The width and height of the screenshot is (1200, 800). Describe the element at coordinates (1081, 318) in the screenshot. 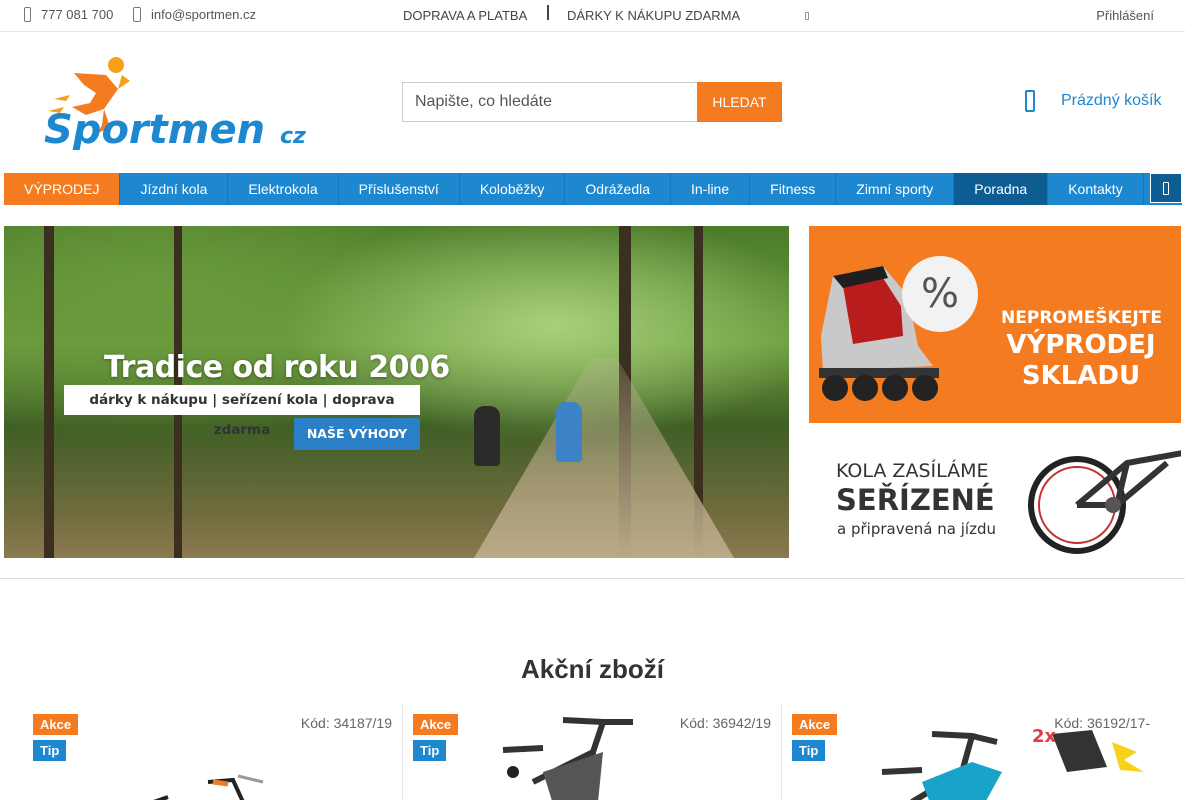

I see `promo-headline: NEPROMEŠKEJTE` at that location.